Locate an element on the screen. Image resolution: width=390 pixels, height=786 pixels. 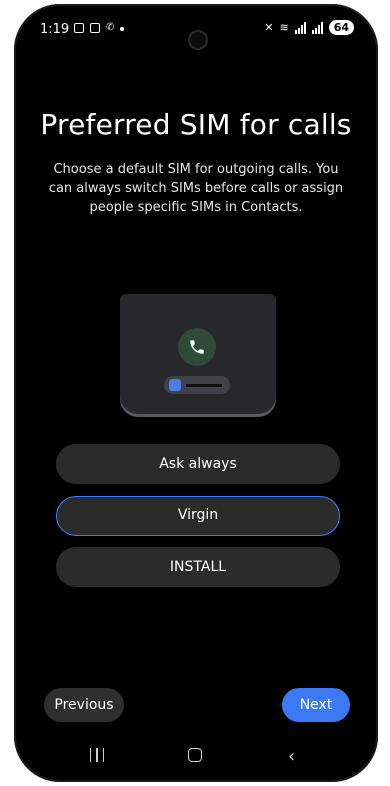
recents-icon is located at coordinates (97, 755).